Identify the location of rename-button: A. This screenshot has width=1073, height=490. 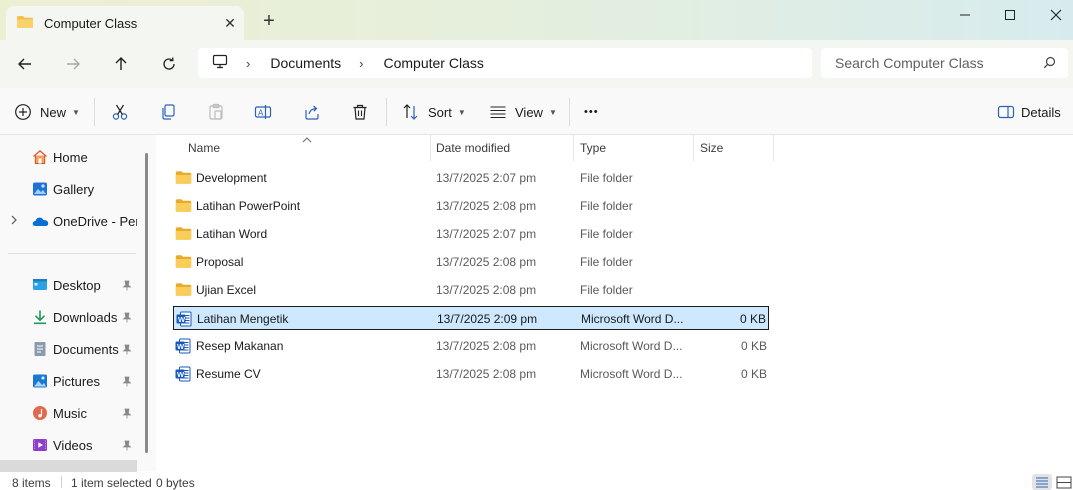
(263, 112).